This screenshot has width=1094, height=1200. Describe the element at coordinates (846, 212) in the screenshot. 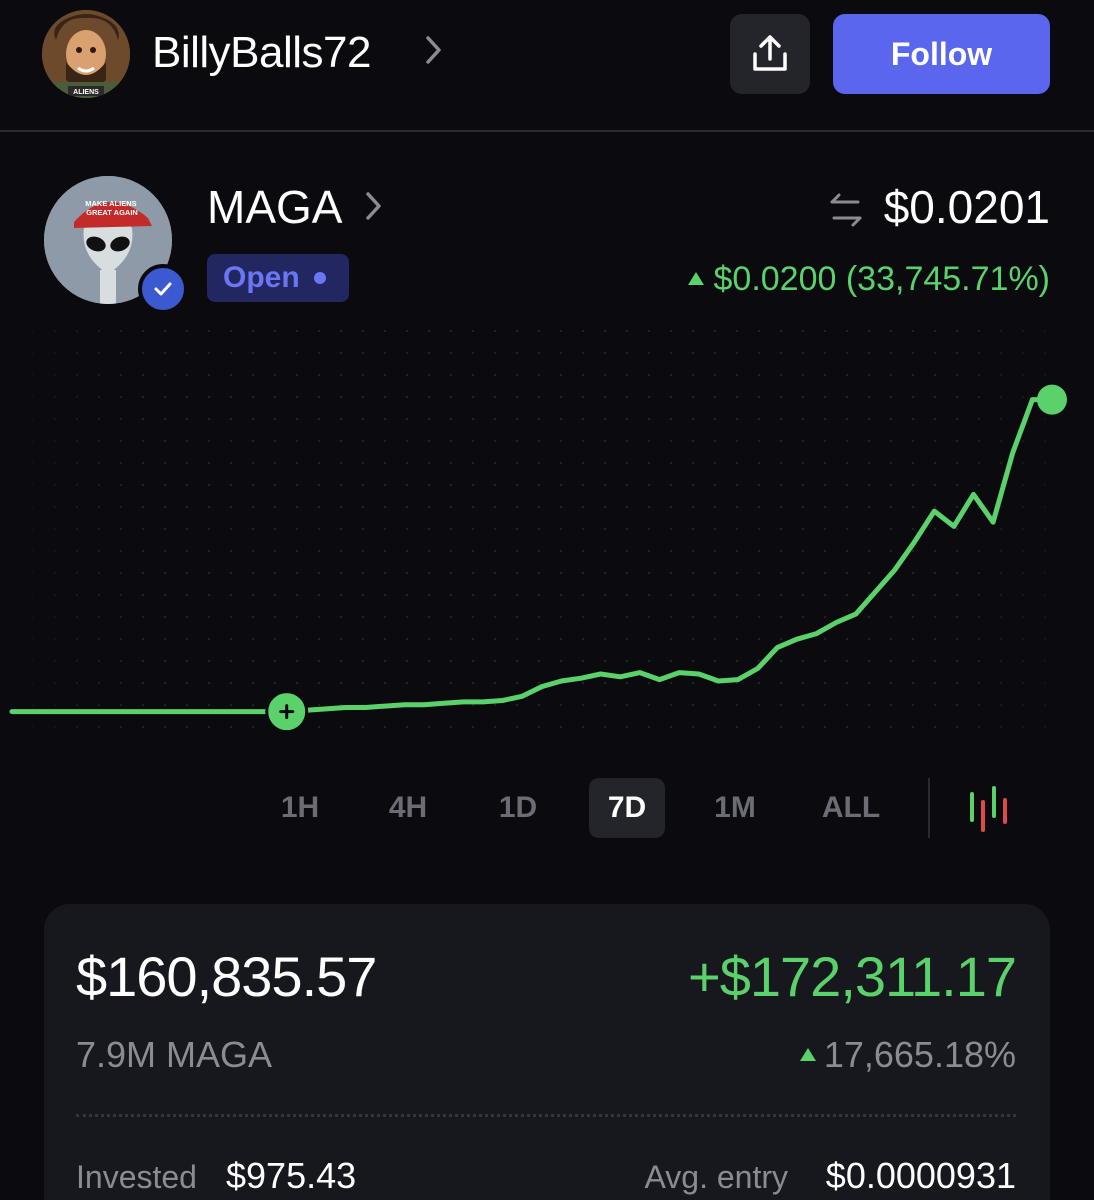

I see `swap-arrows-icon` at that location.